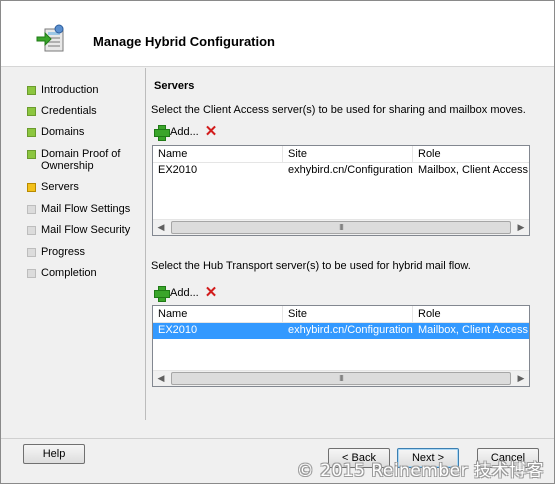 The height and width of the screenshot is (484, 555). What do you see at coordinates (277, 438) in the screenshot?
I see `footer-divider` at bounding box center [277, 438].